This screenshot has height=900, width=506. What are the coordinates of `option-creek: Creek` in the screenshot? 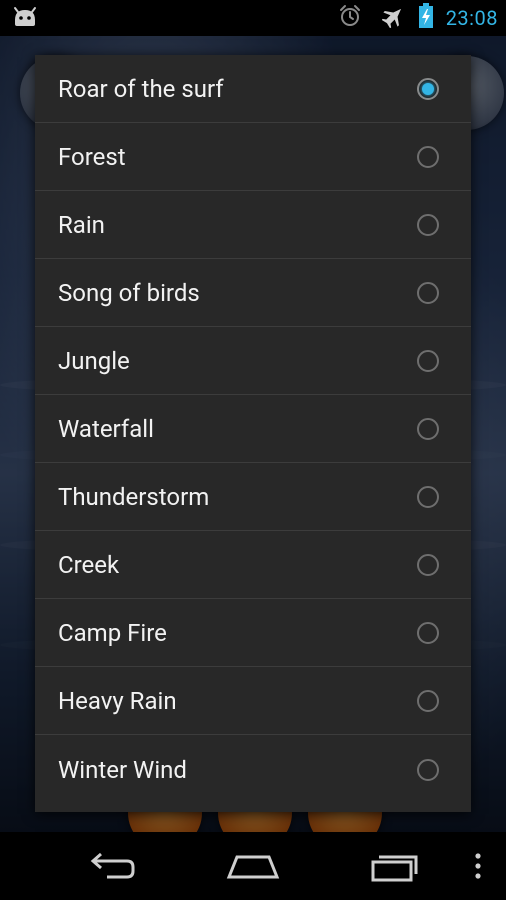 It's located at (253, 565).